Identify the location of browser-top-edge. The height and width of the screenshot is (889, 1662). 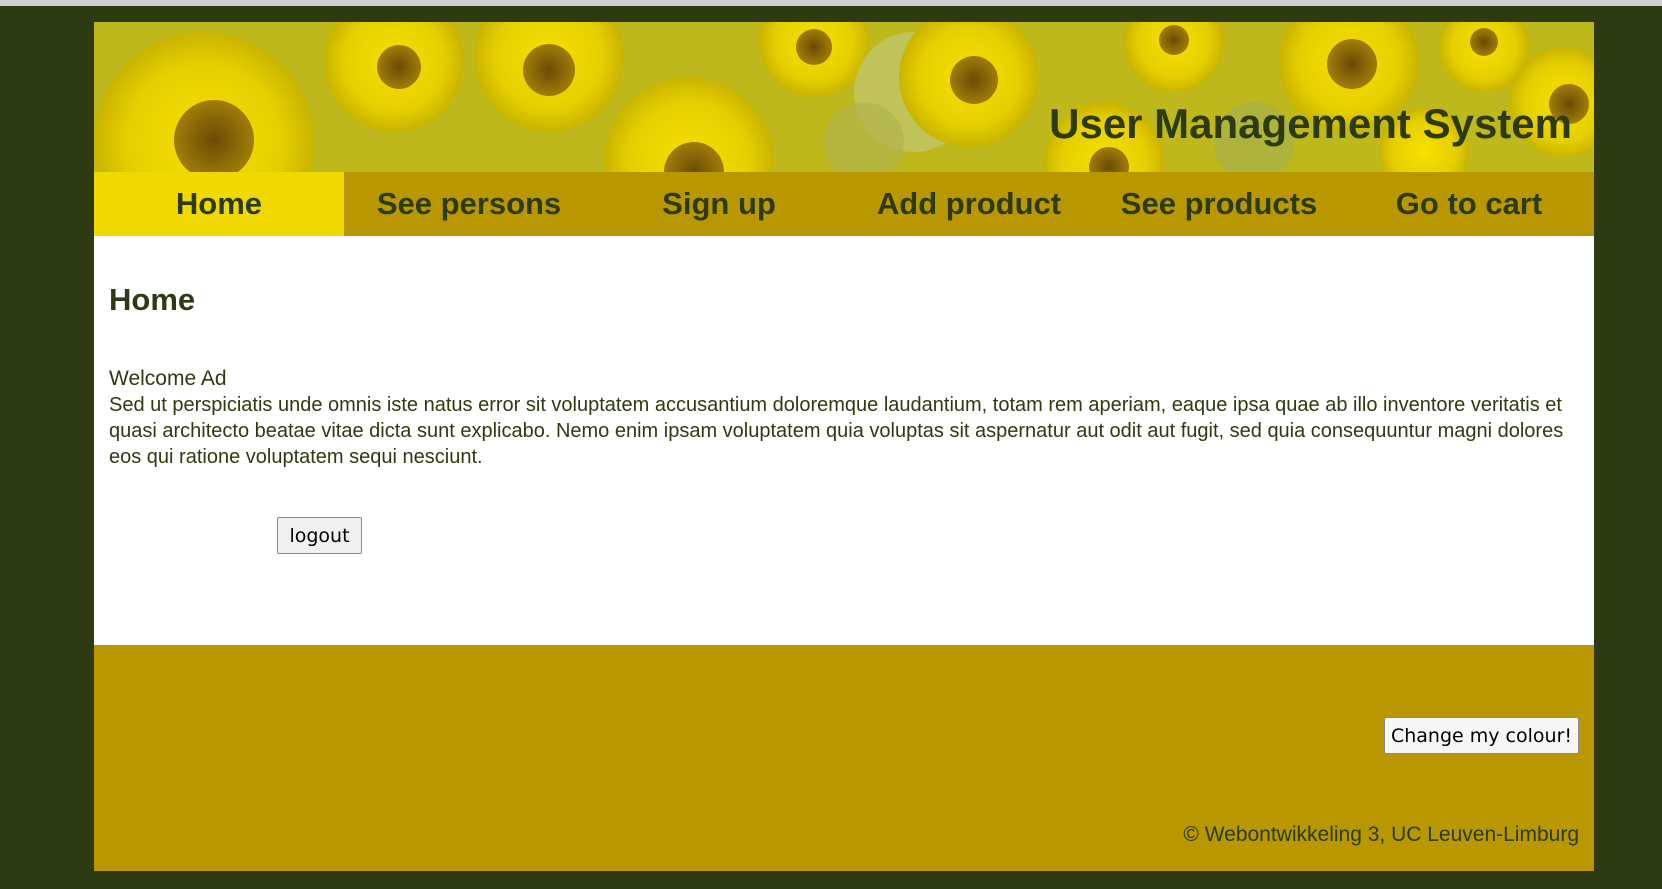
(831, 3).